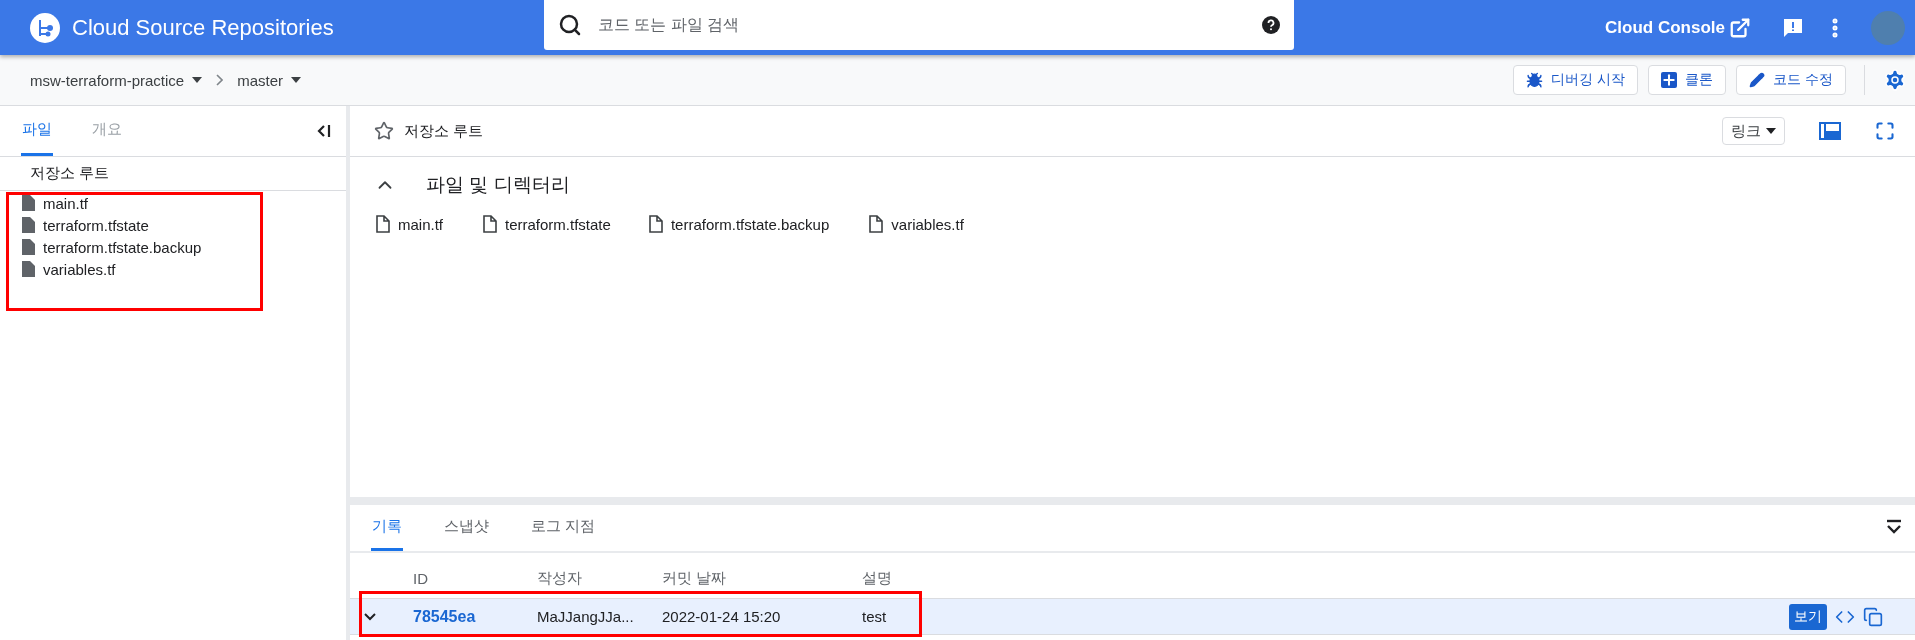 Image resolution: width=1915 pixels, height=640 pixels. What do you see at coordinates (1535, 80) in the screenshot?
I see `bug-icon` at bounding box center [1535, 80].